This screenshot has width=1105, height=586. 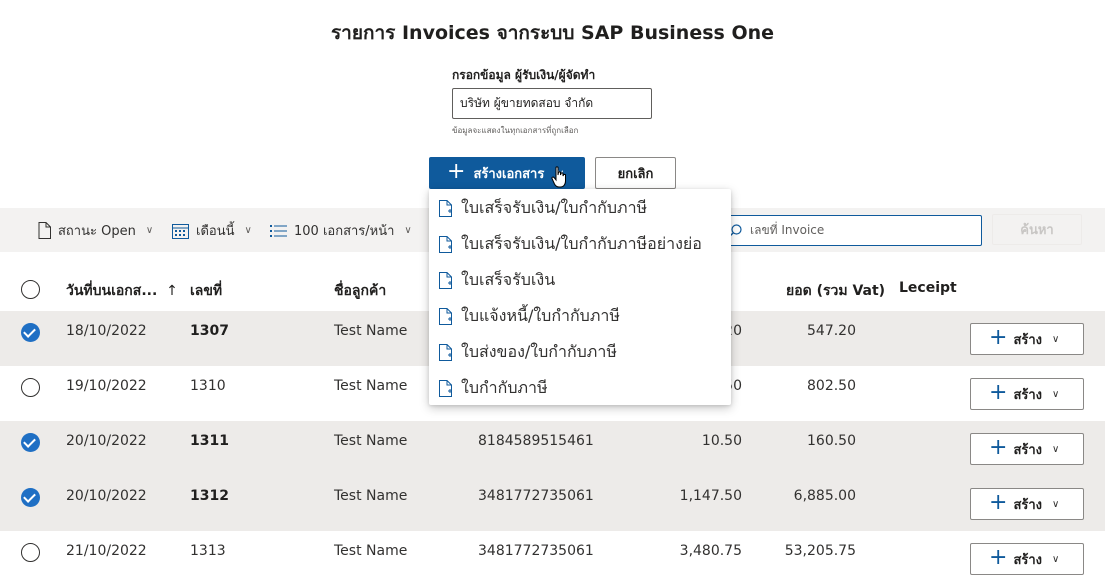 I want to click on date-filter: เดือนนี้ ∨, so click(x=212, y=230).